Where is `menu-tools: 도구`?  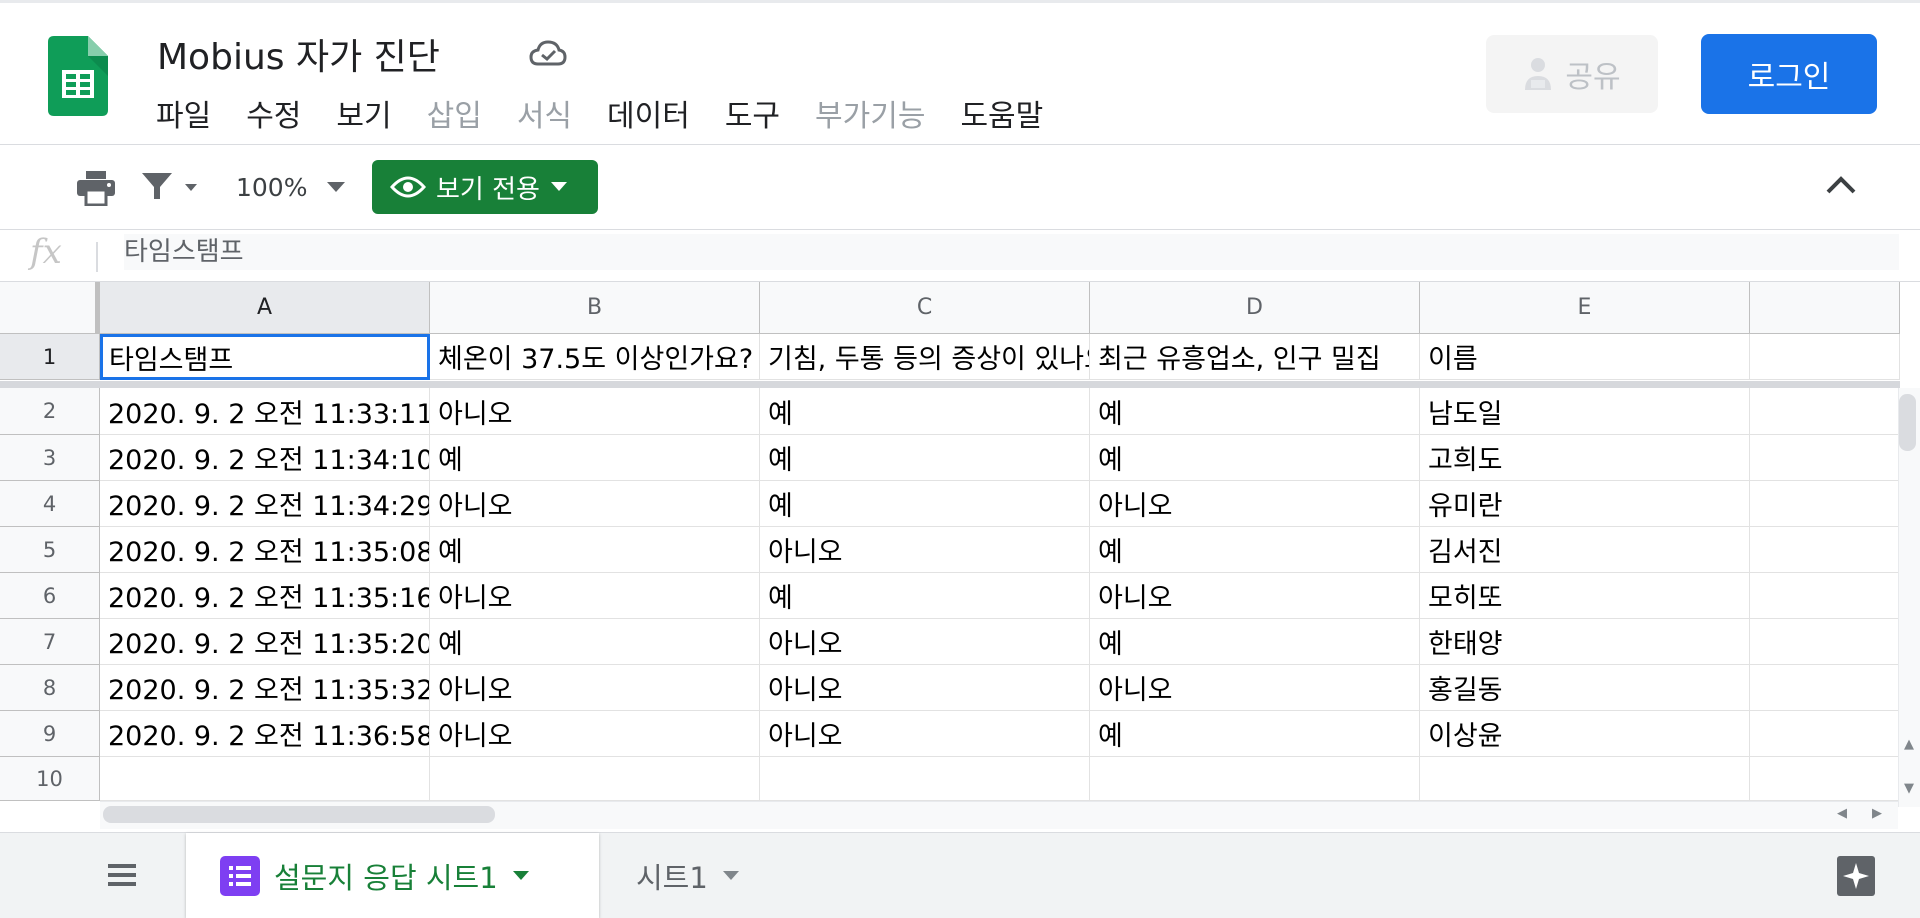 menu-tools: 도구 is located at coordinates (752, 113).